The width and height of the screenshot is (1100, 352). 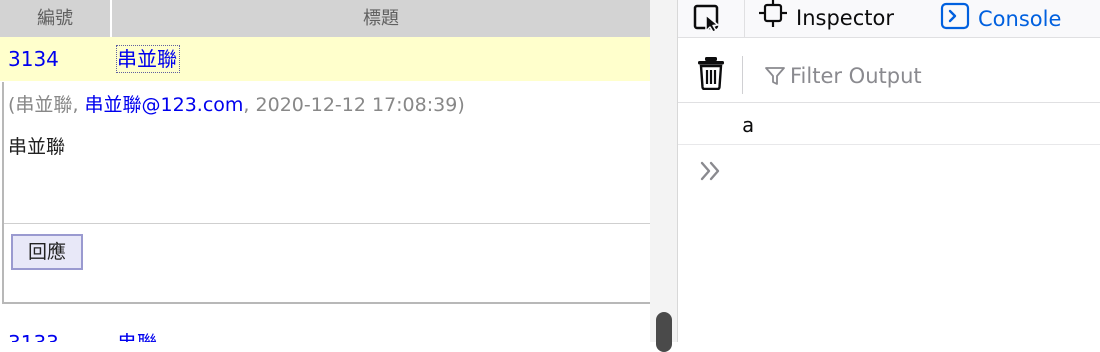 I want to click on trash-icon, so click(x=711, y=73).